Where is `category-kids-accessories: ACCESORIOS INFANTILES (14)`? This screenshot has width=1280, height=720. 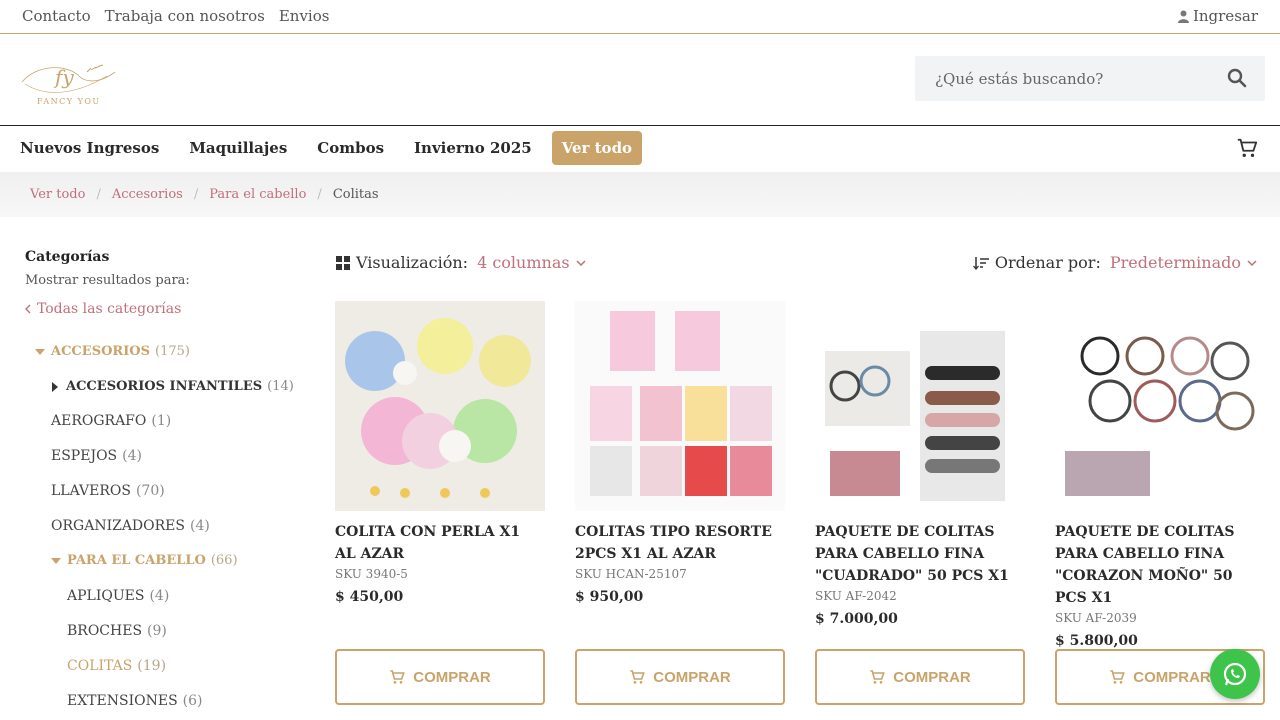
category-kids-accessories: ACCESORIOS INFANTILES (14) is located at coordinates (173, 386).